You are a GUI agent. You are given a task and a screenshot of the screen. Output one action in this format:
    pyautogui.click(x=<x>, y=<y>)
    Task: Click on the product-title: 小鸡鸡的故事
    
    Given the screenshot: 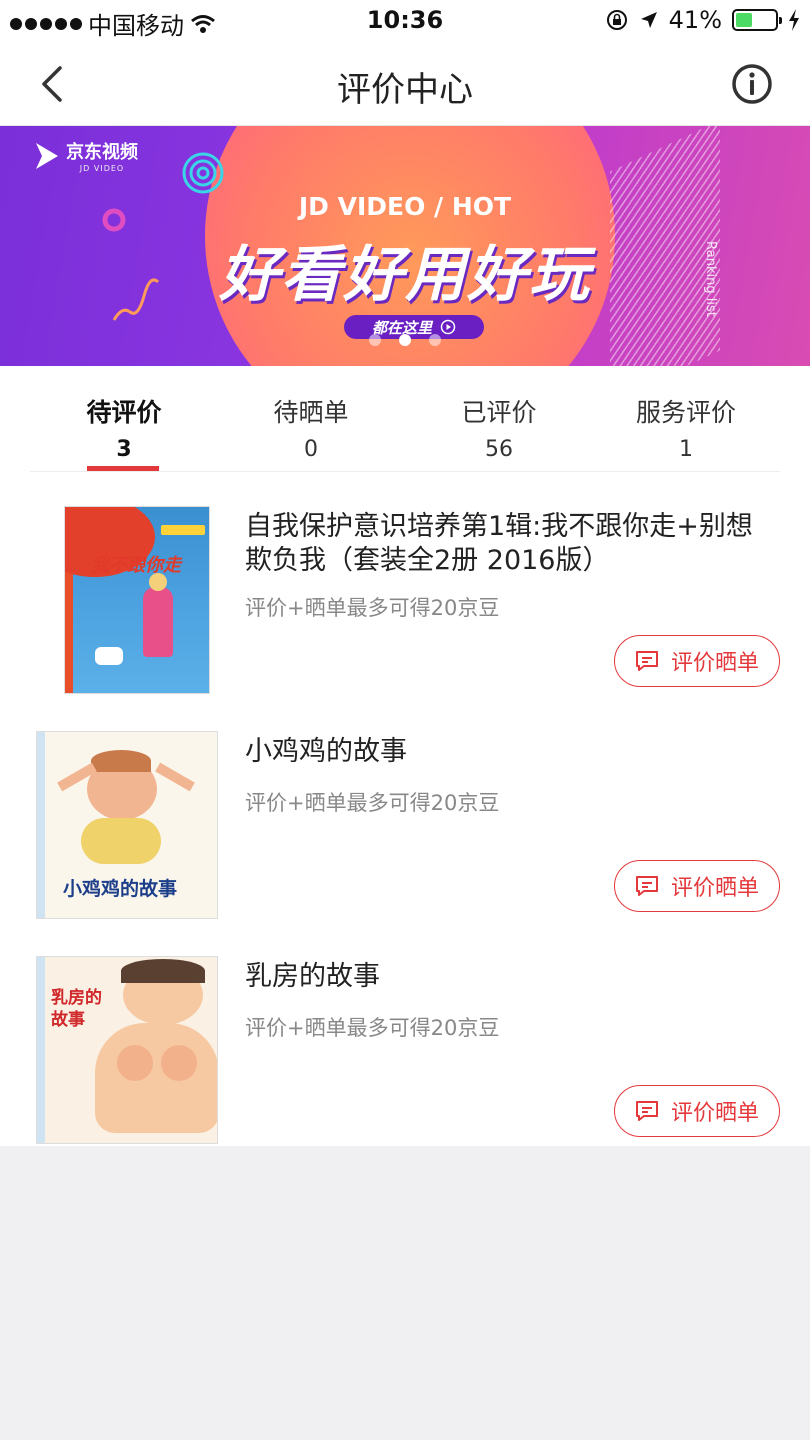 What is the action you would take?
    pyautogui.click(x=510, y=752)
    